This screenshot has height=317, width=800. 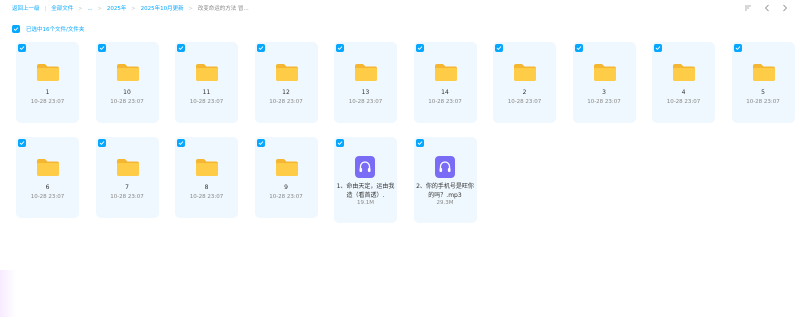 I want to click on chevron-left-icon, so click(x=767, y=9).